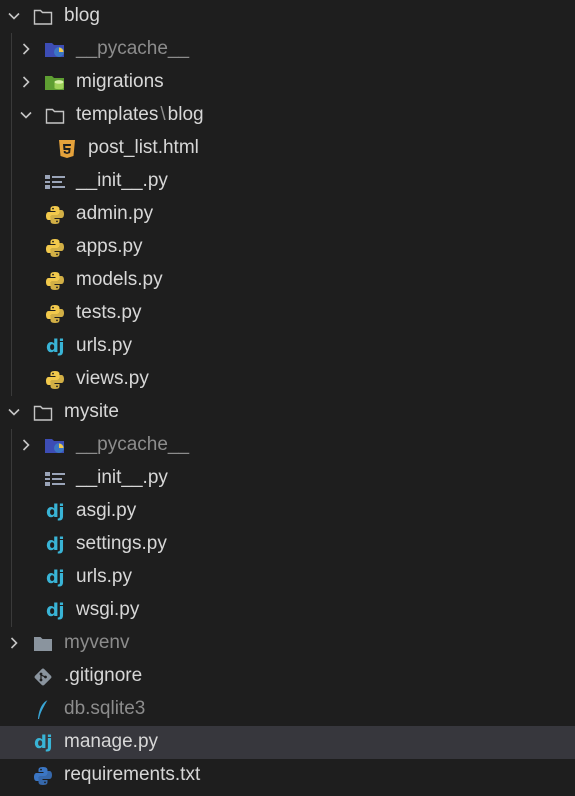 This screenshot has height=796, width=575. I want to click on tree-item-settings-py: dj settings.py, so click(287, 544).